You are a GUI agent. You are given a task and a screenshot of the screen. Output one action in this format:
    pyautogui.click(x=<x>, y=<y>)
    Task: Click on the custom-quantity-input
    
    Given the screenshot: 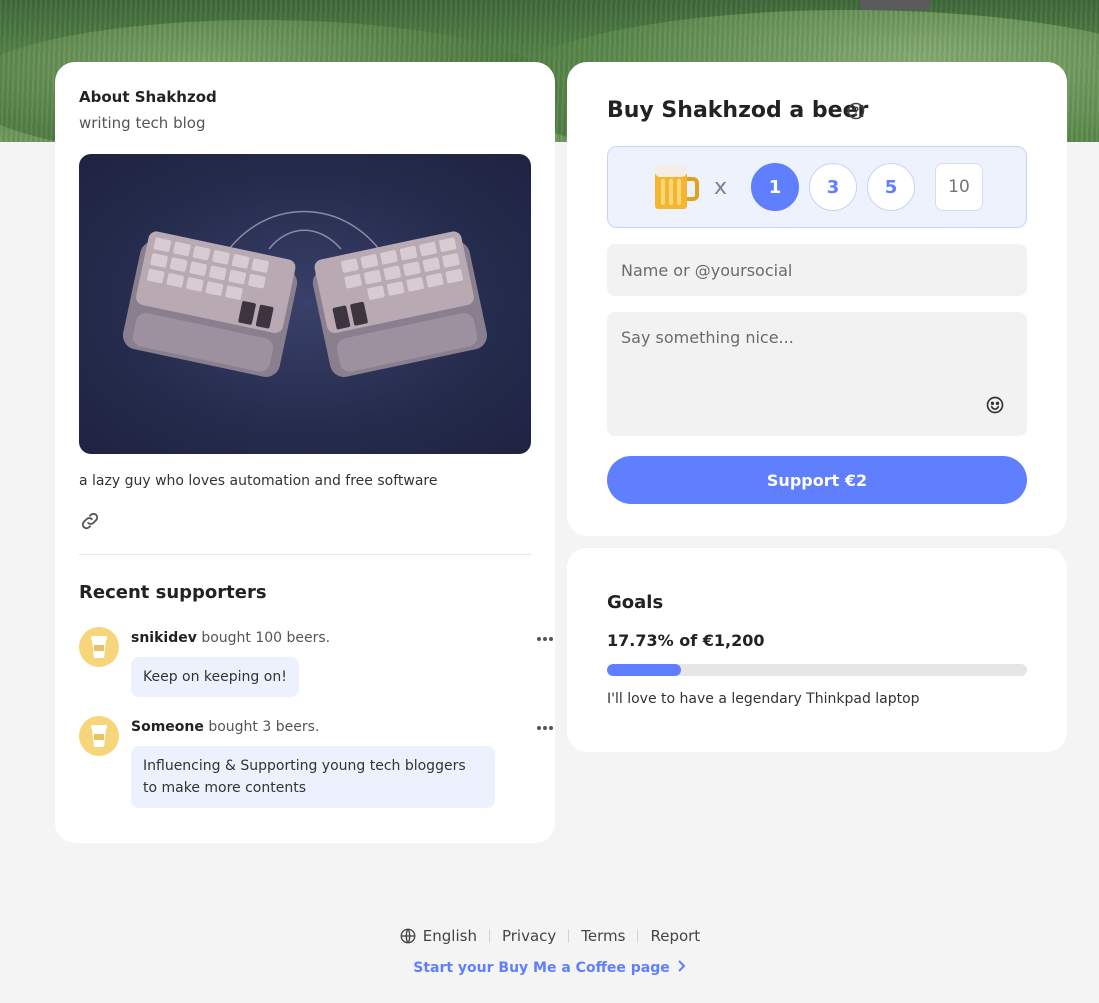 What is the action you would take?
    pyautogui.click(x=959, y=187)
    